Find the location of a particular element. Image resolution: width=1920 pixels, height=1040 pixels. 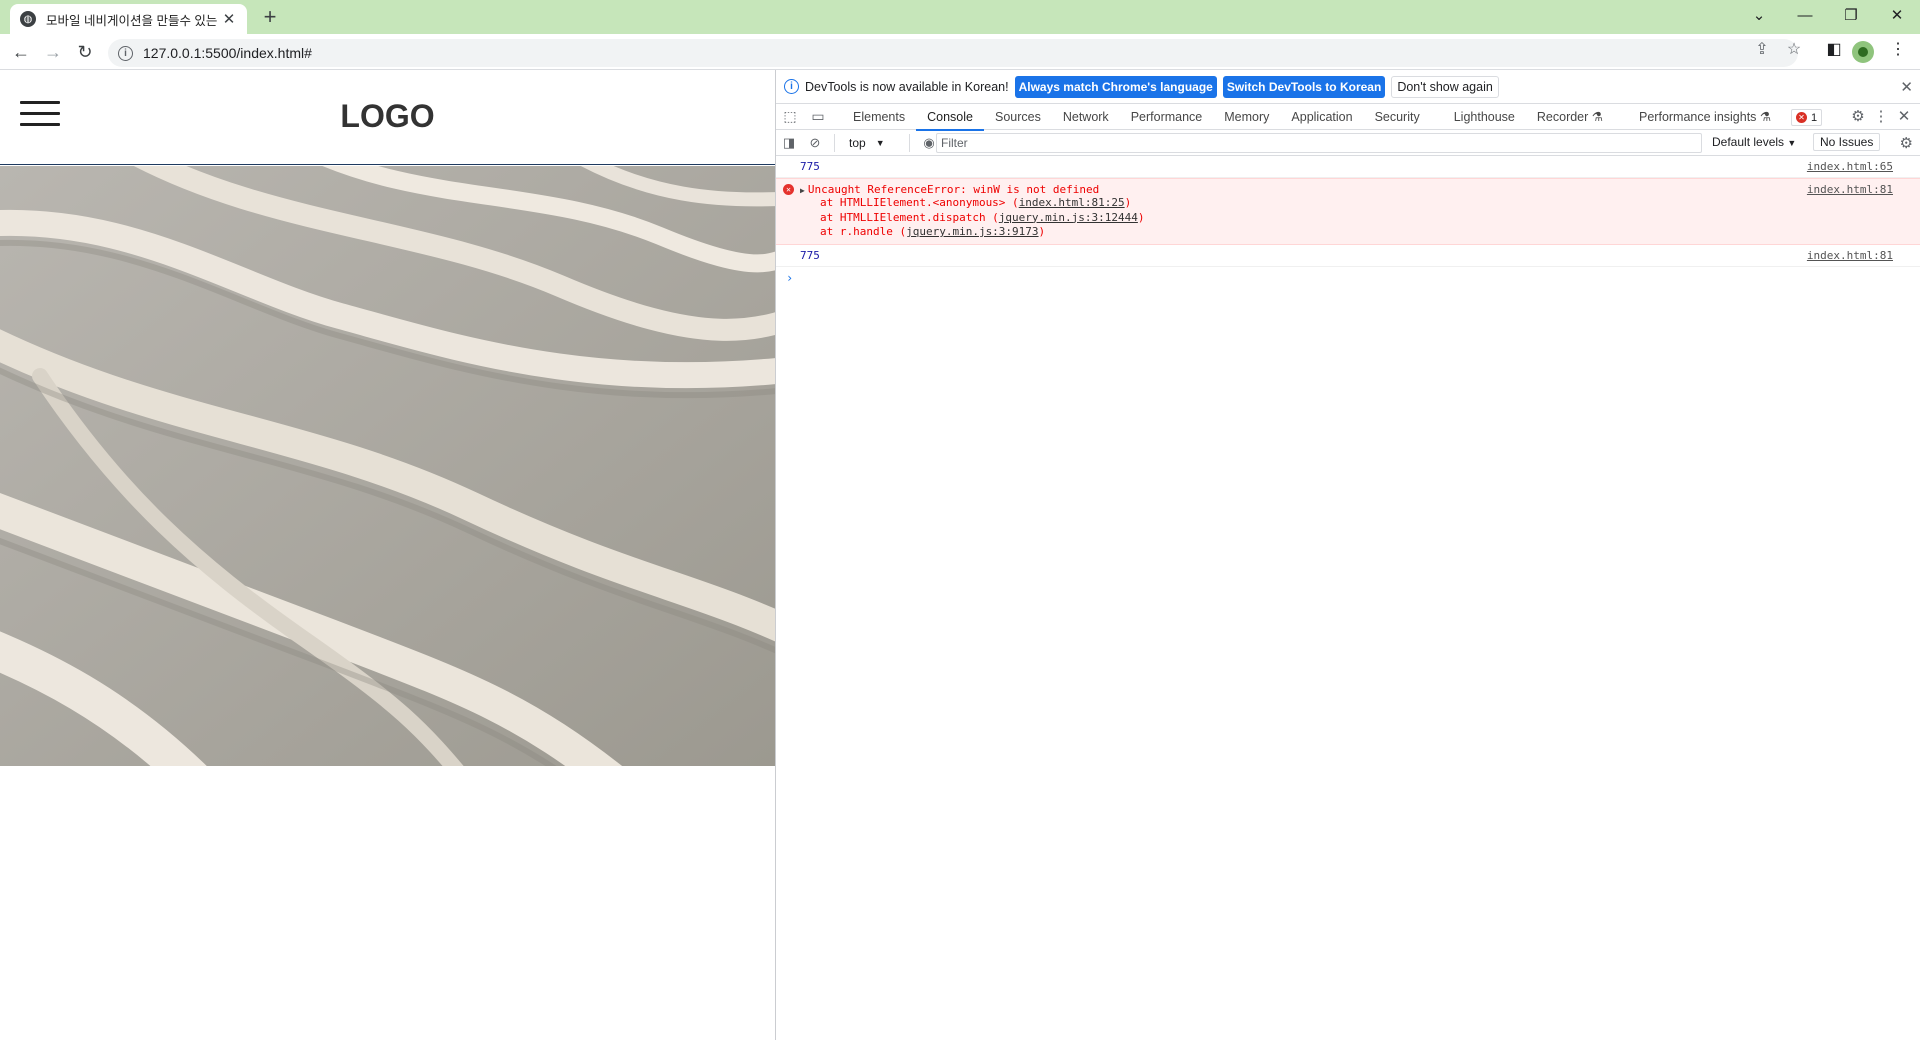

stack-line: at r.handle (jquery.min.js:3:9173) is located at coordinates (933, 231).